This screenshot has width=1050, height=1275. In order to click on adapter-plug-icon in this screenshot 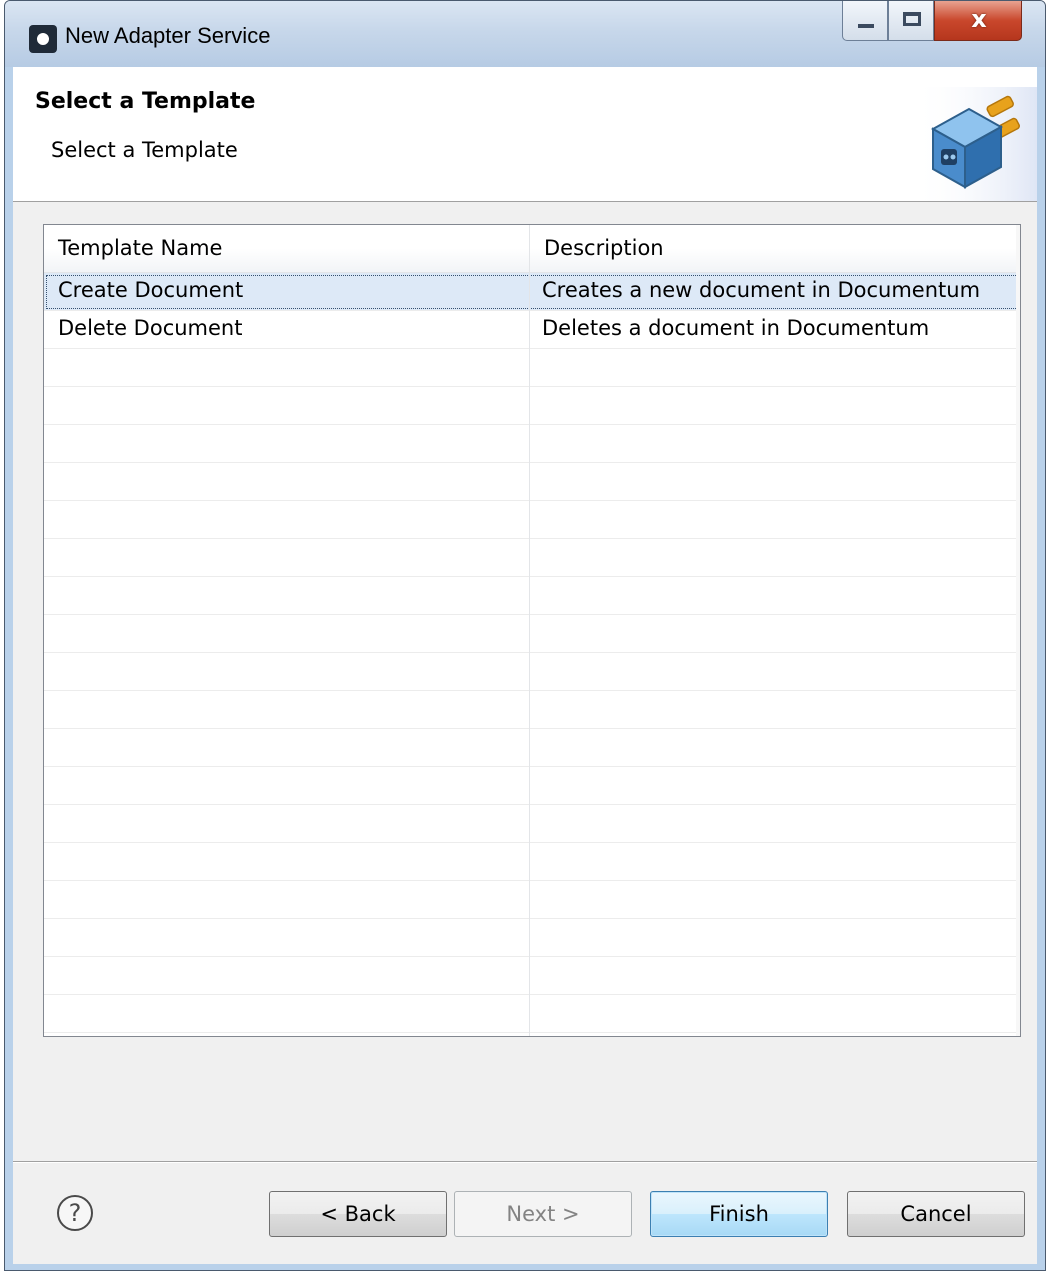, I will do `click(975, 144)`.